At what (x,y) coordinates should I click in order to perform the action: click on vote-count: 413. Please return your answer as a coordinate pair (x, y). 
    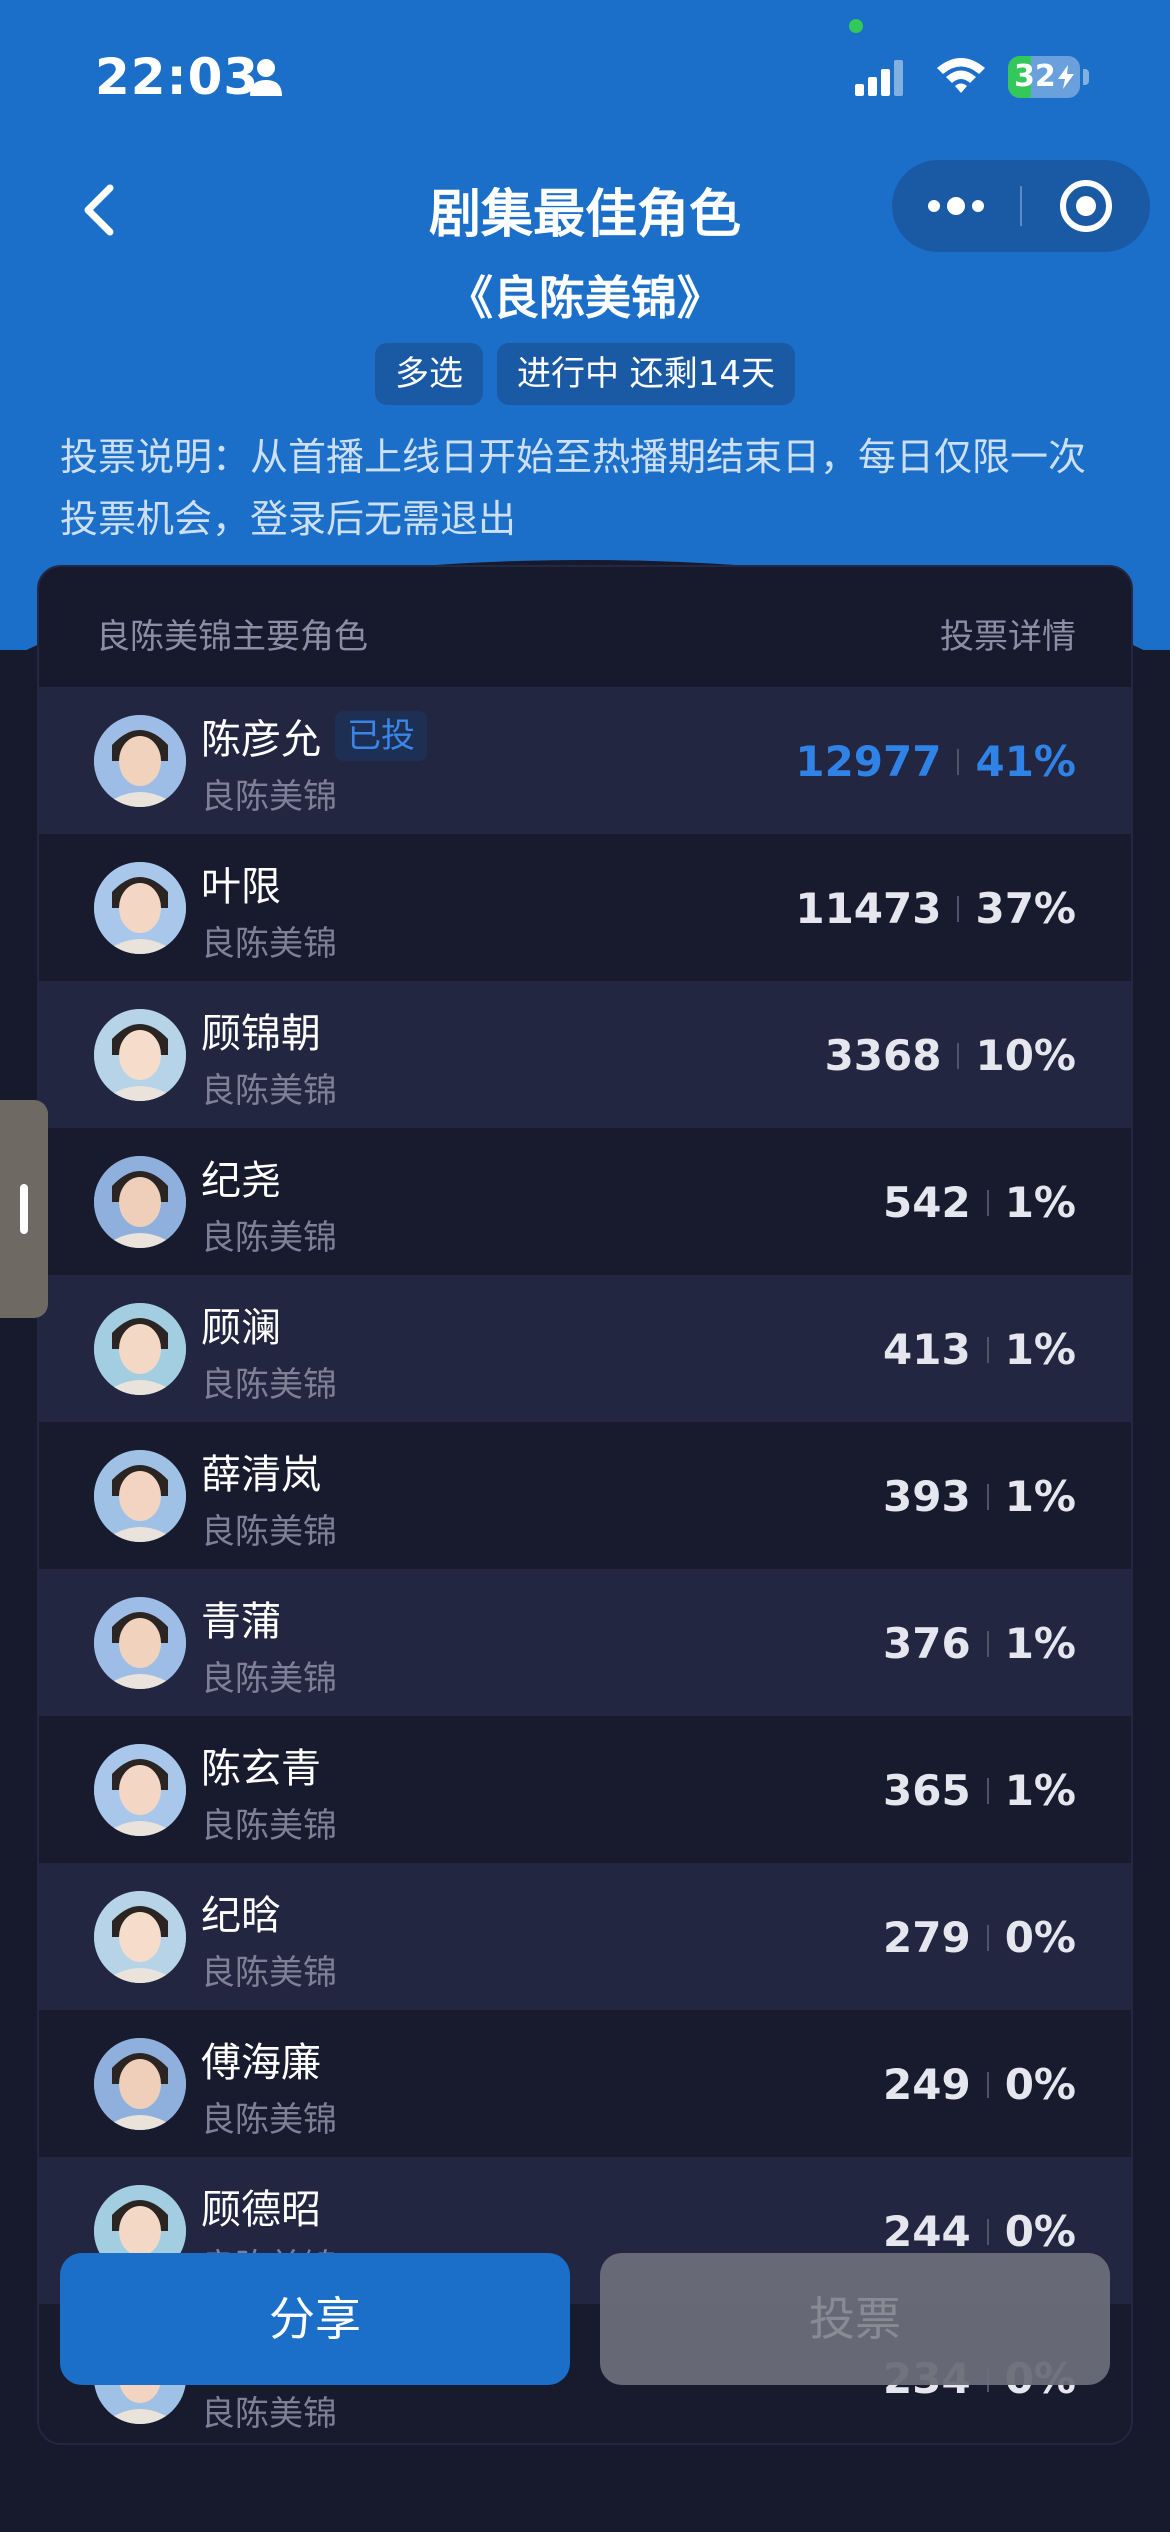
    Looking at the image, I should click on (927, 1349).